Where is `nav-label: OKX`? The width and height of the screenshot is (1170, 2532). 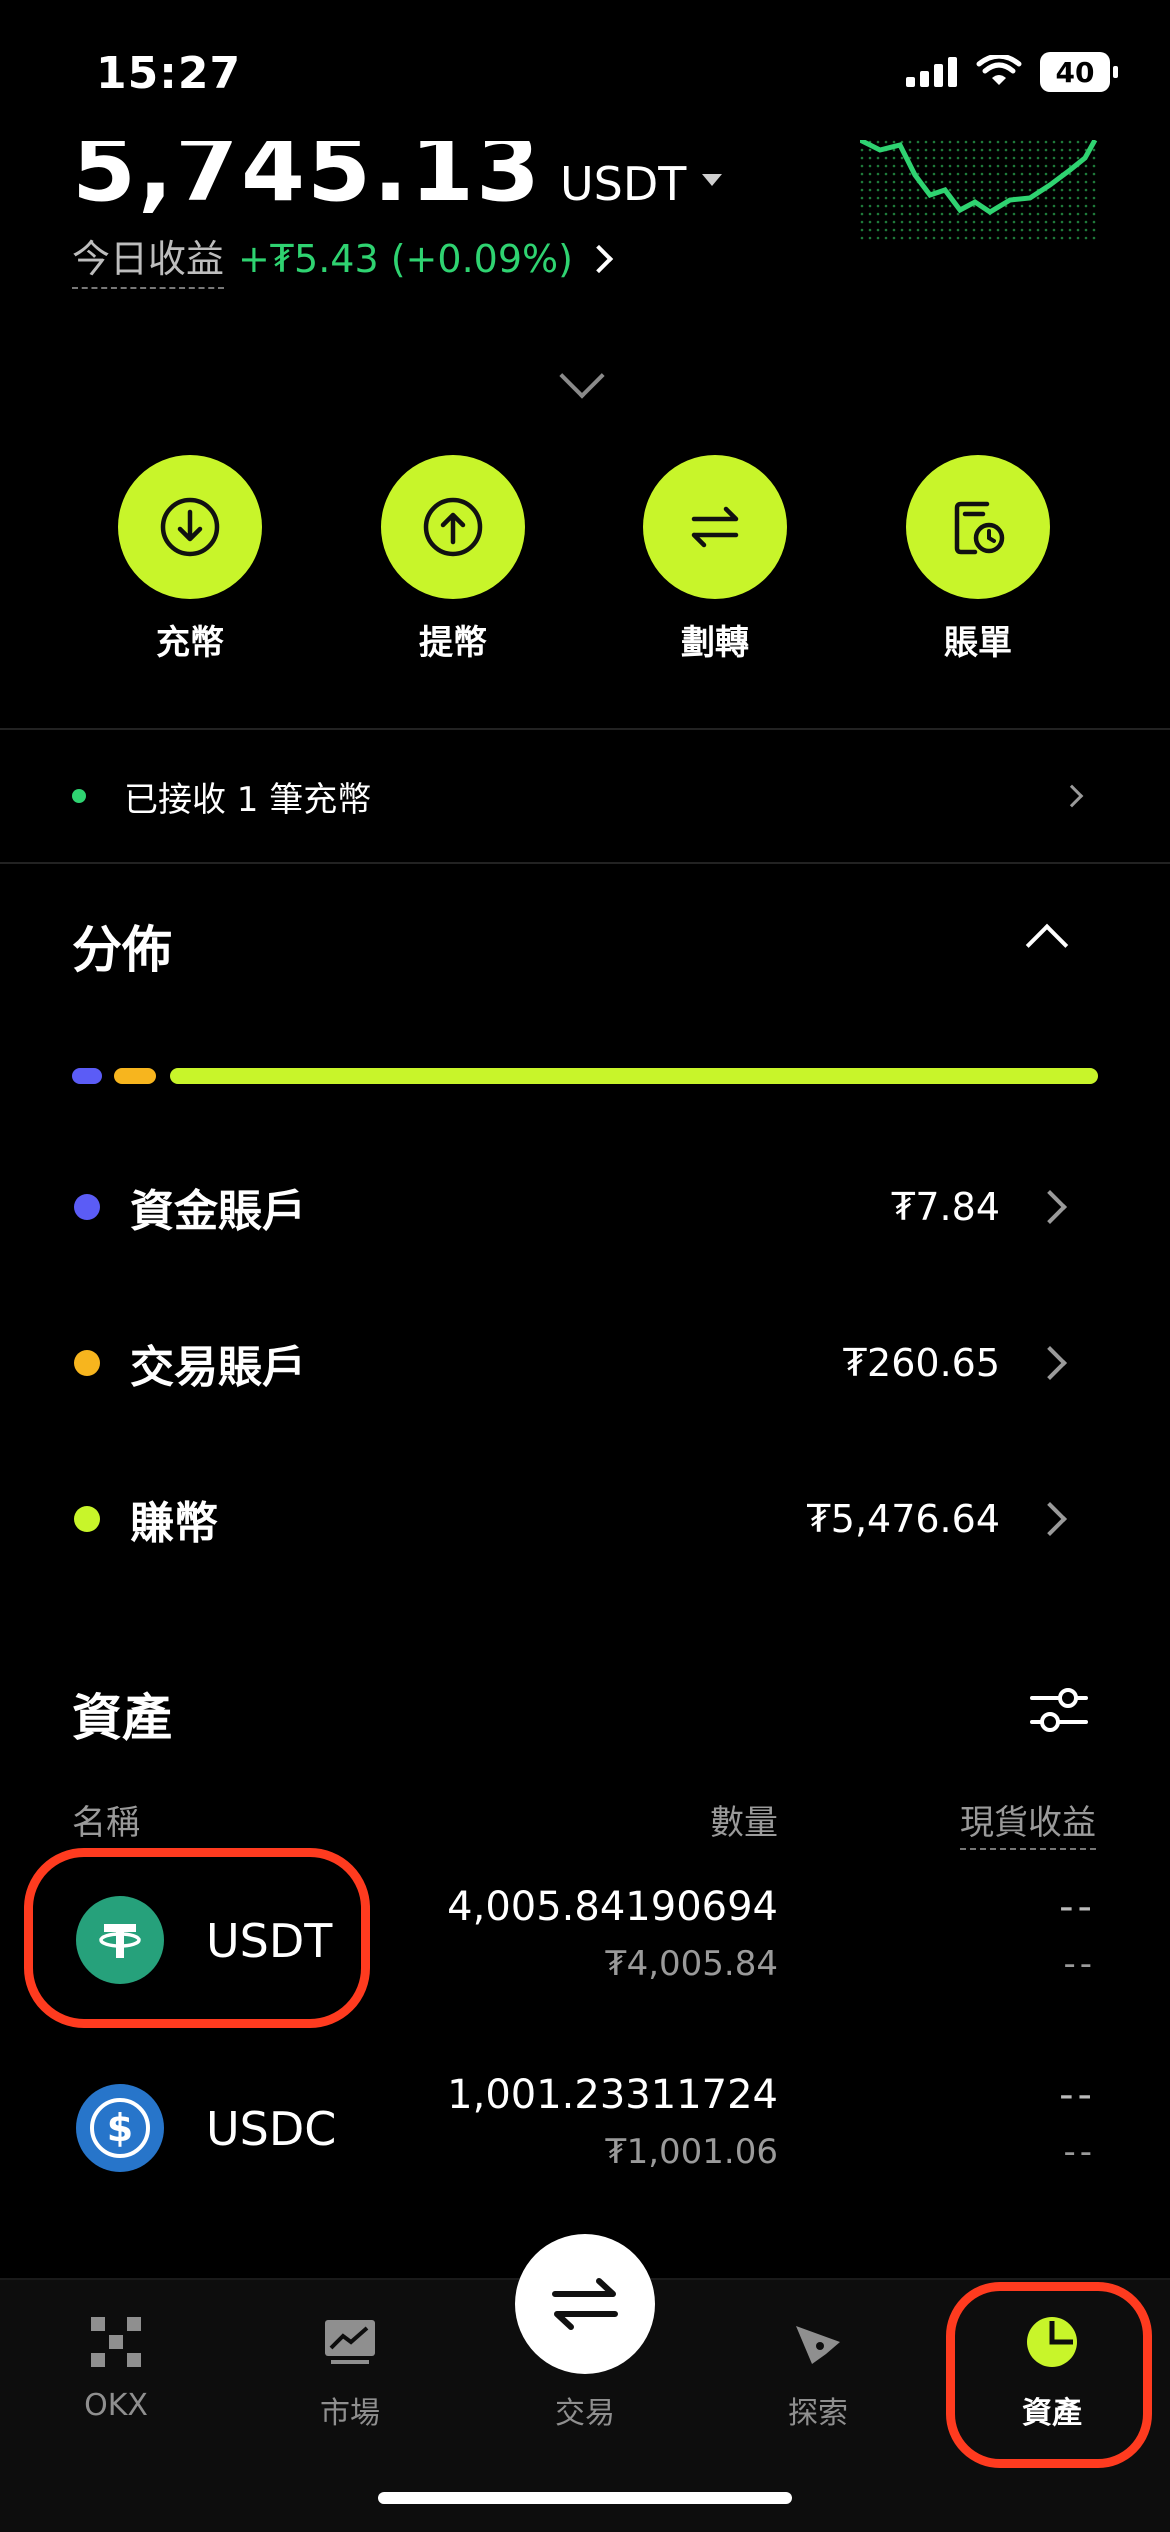
nav-label: OKX is located at coordinates (116, 2405).